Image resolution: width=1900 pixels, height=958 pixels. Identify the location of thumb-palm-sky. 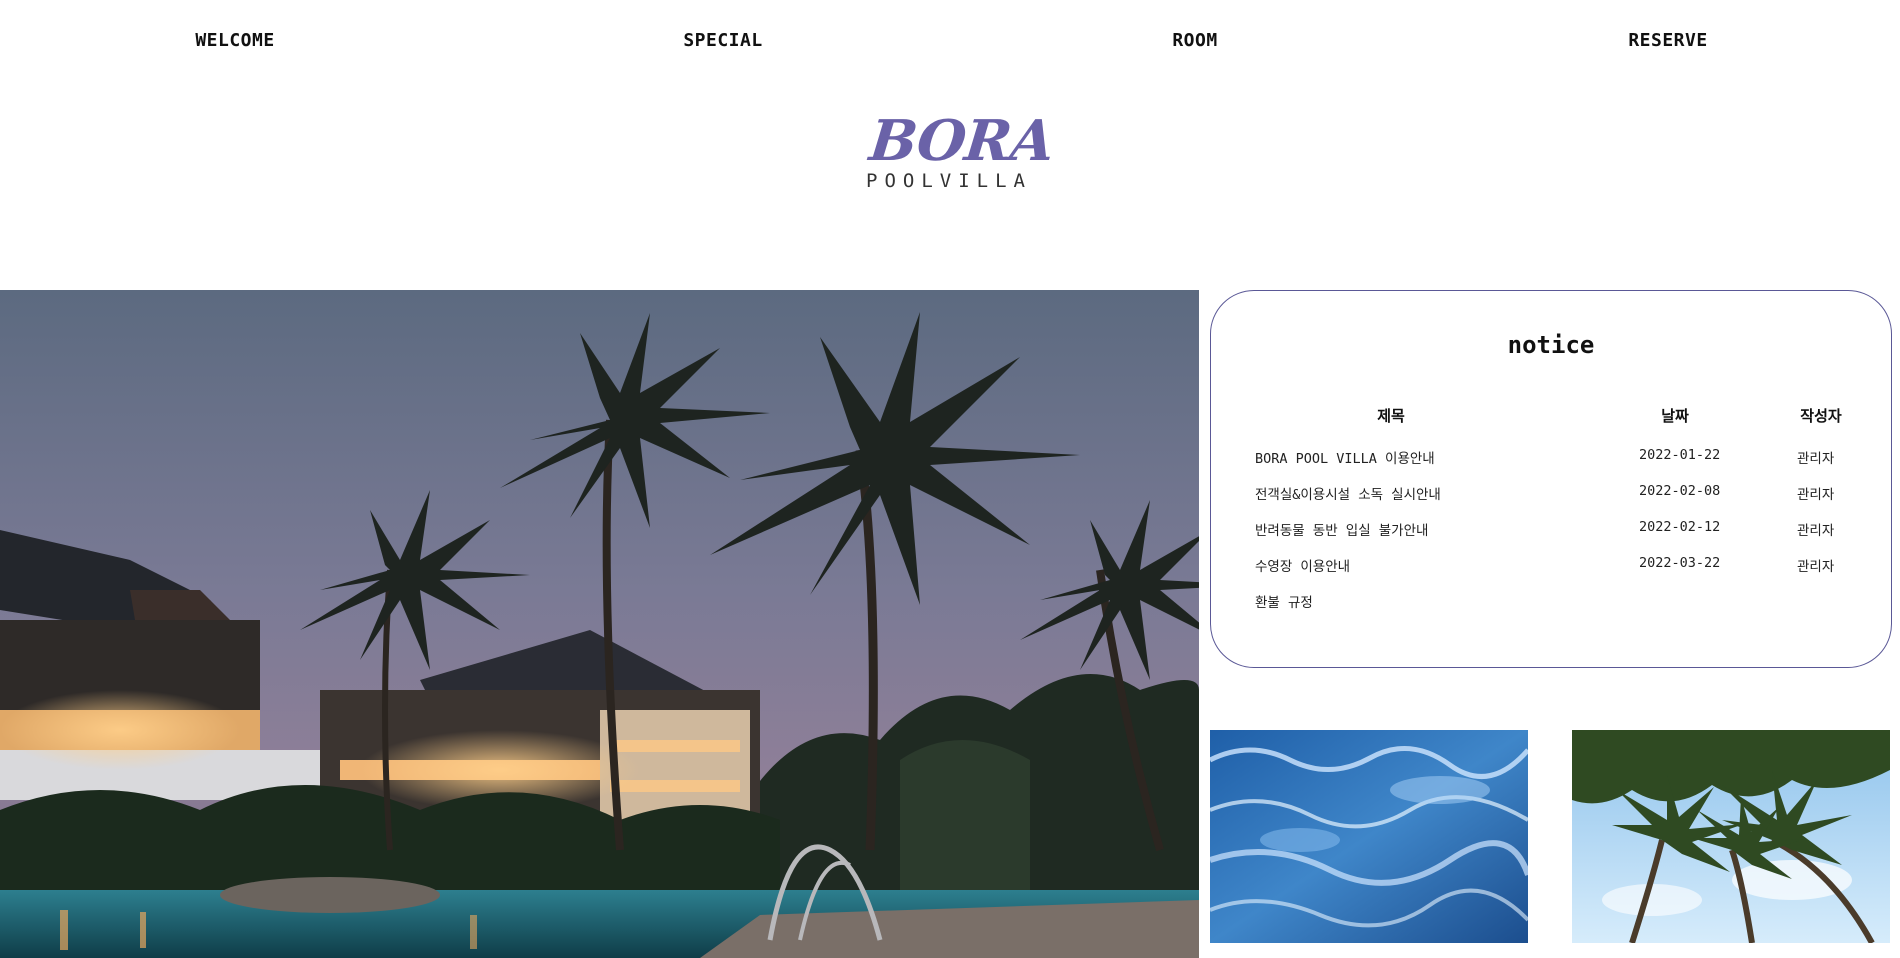
(1731, 836).